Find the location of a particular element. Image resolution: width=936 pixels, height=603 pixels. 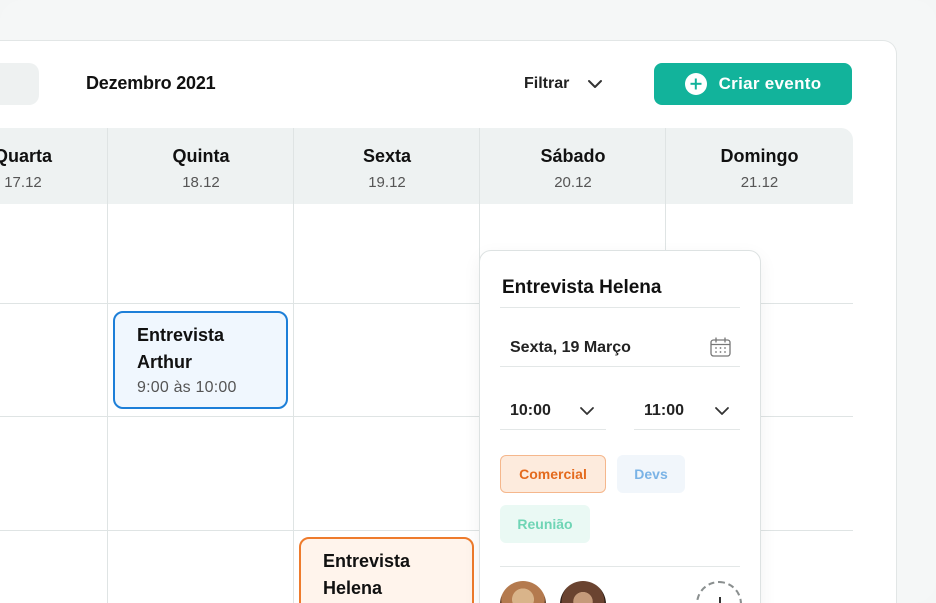

event-title: Entrevista Helena is located at coordinates (367, 574).